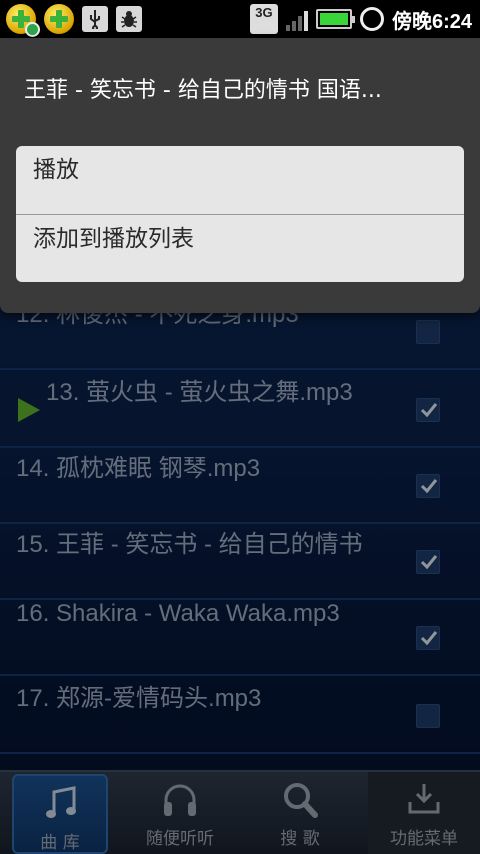 The width and height of the screenshot is (480, 854). Describe the element at coordinates (129, 19) in the screenshot. I see `bug-icon` at that location.